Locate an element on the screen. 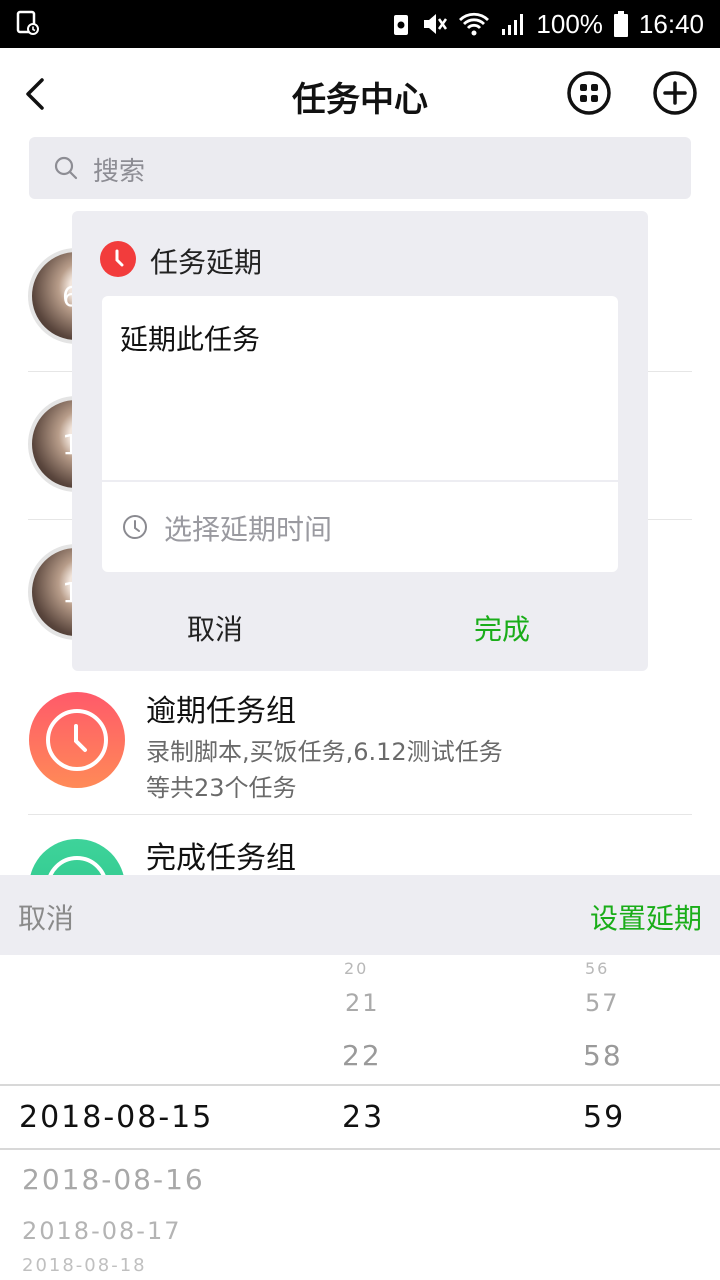  date-option: 2018-08-17 is located at coordinates (101, 1231).